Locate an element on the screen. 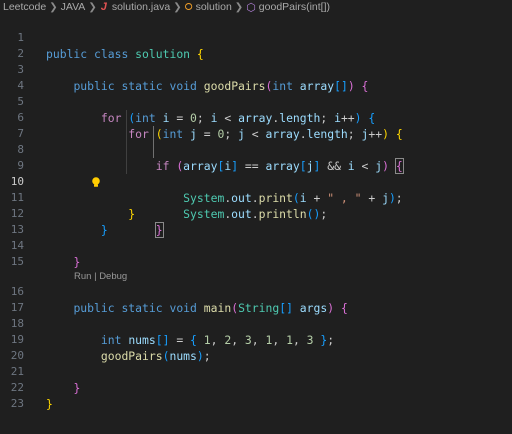  code-line: 2 is located at coordinates (256, 45).